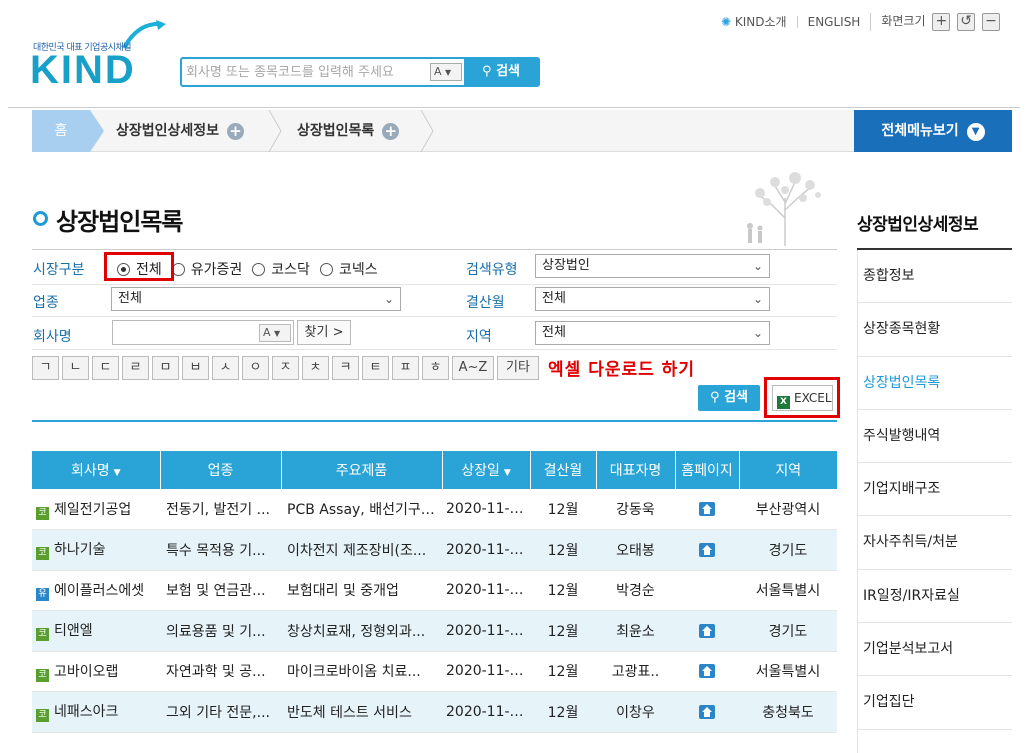  I want to click on consonant-button: ㅍ, so click(405, 368).